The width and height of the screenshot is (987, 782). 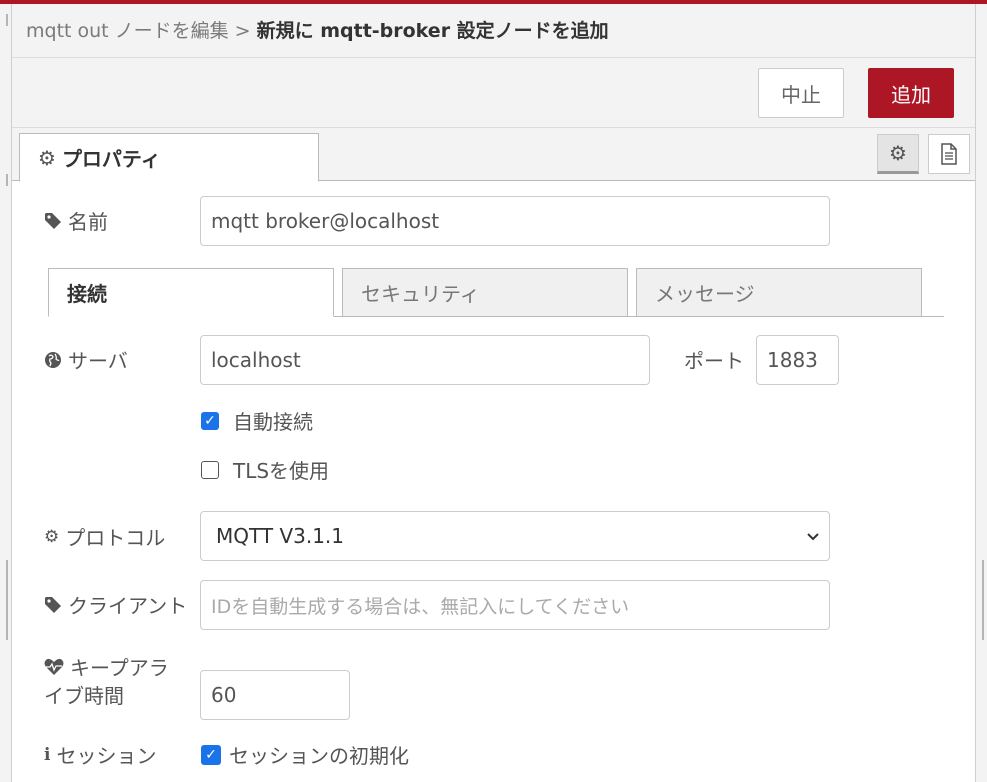 I want to click on description-tab-button, so click(x=949, y=154).